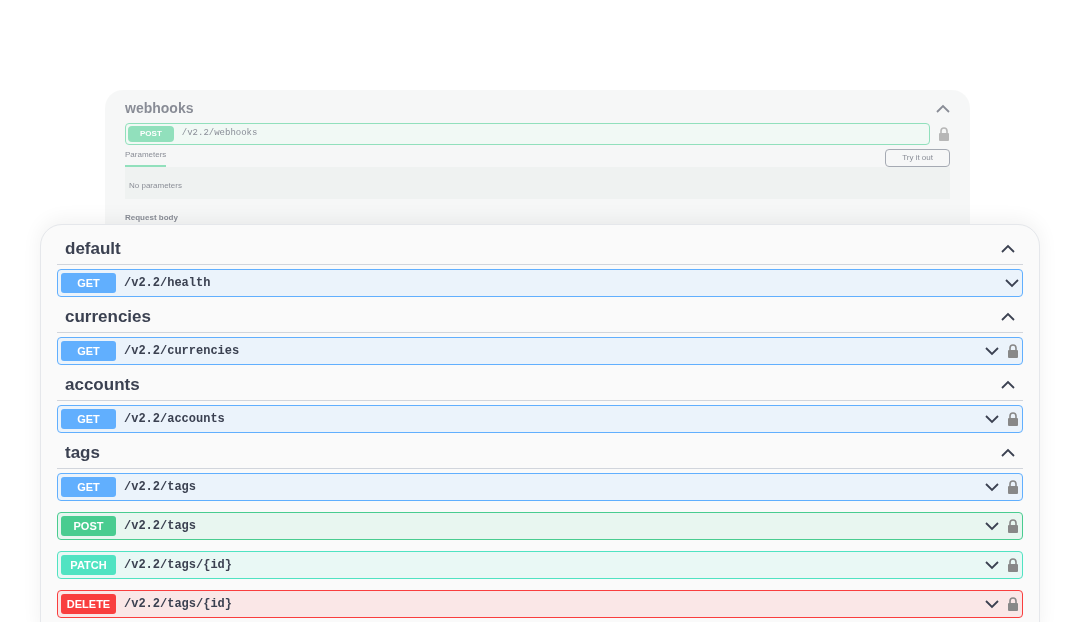  What do you see at coordinates (540, 604) in the screenshot?
I see `operation-row: DELETE /v2.2/tags/{id}` at bounding box center [540, 604].